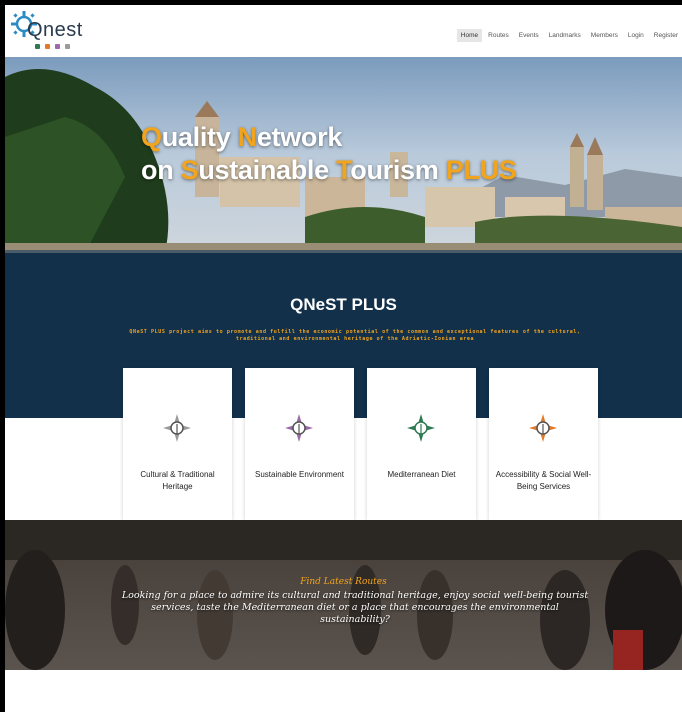 This screenshot has width=682, height=712. I want to click on compass-orange-icon, so click(543, 428).